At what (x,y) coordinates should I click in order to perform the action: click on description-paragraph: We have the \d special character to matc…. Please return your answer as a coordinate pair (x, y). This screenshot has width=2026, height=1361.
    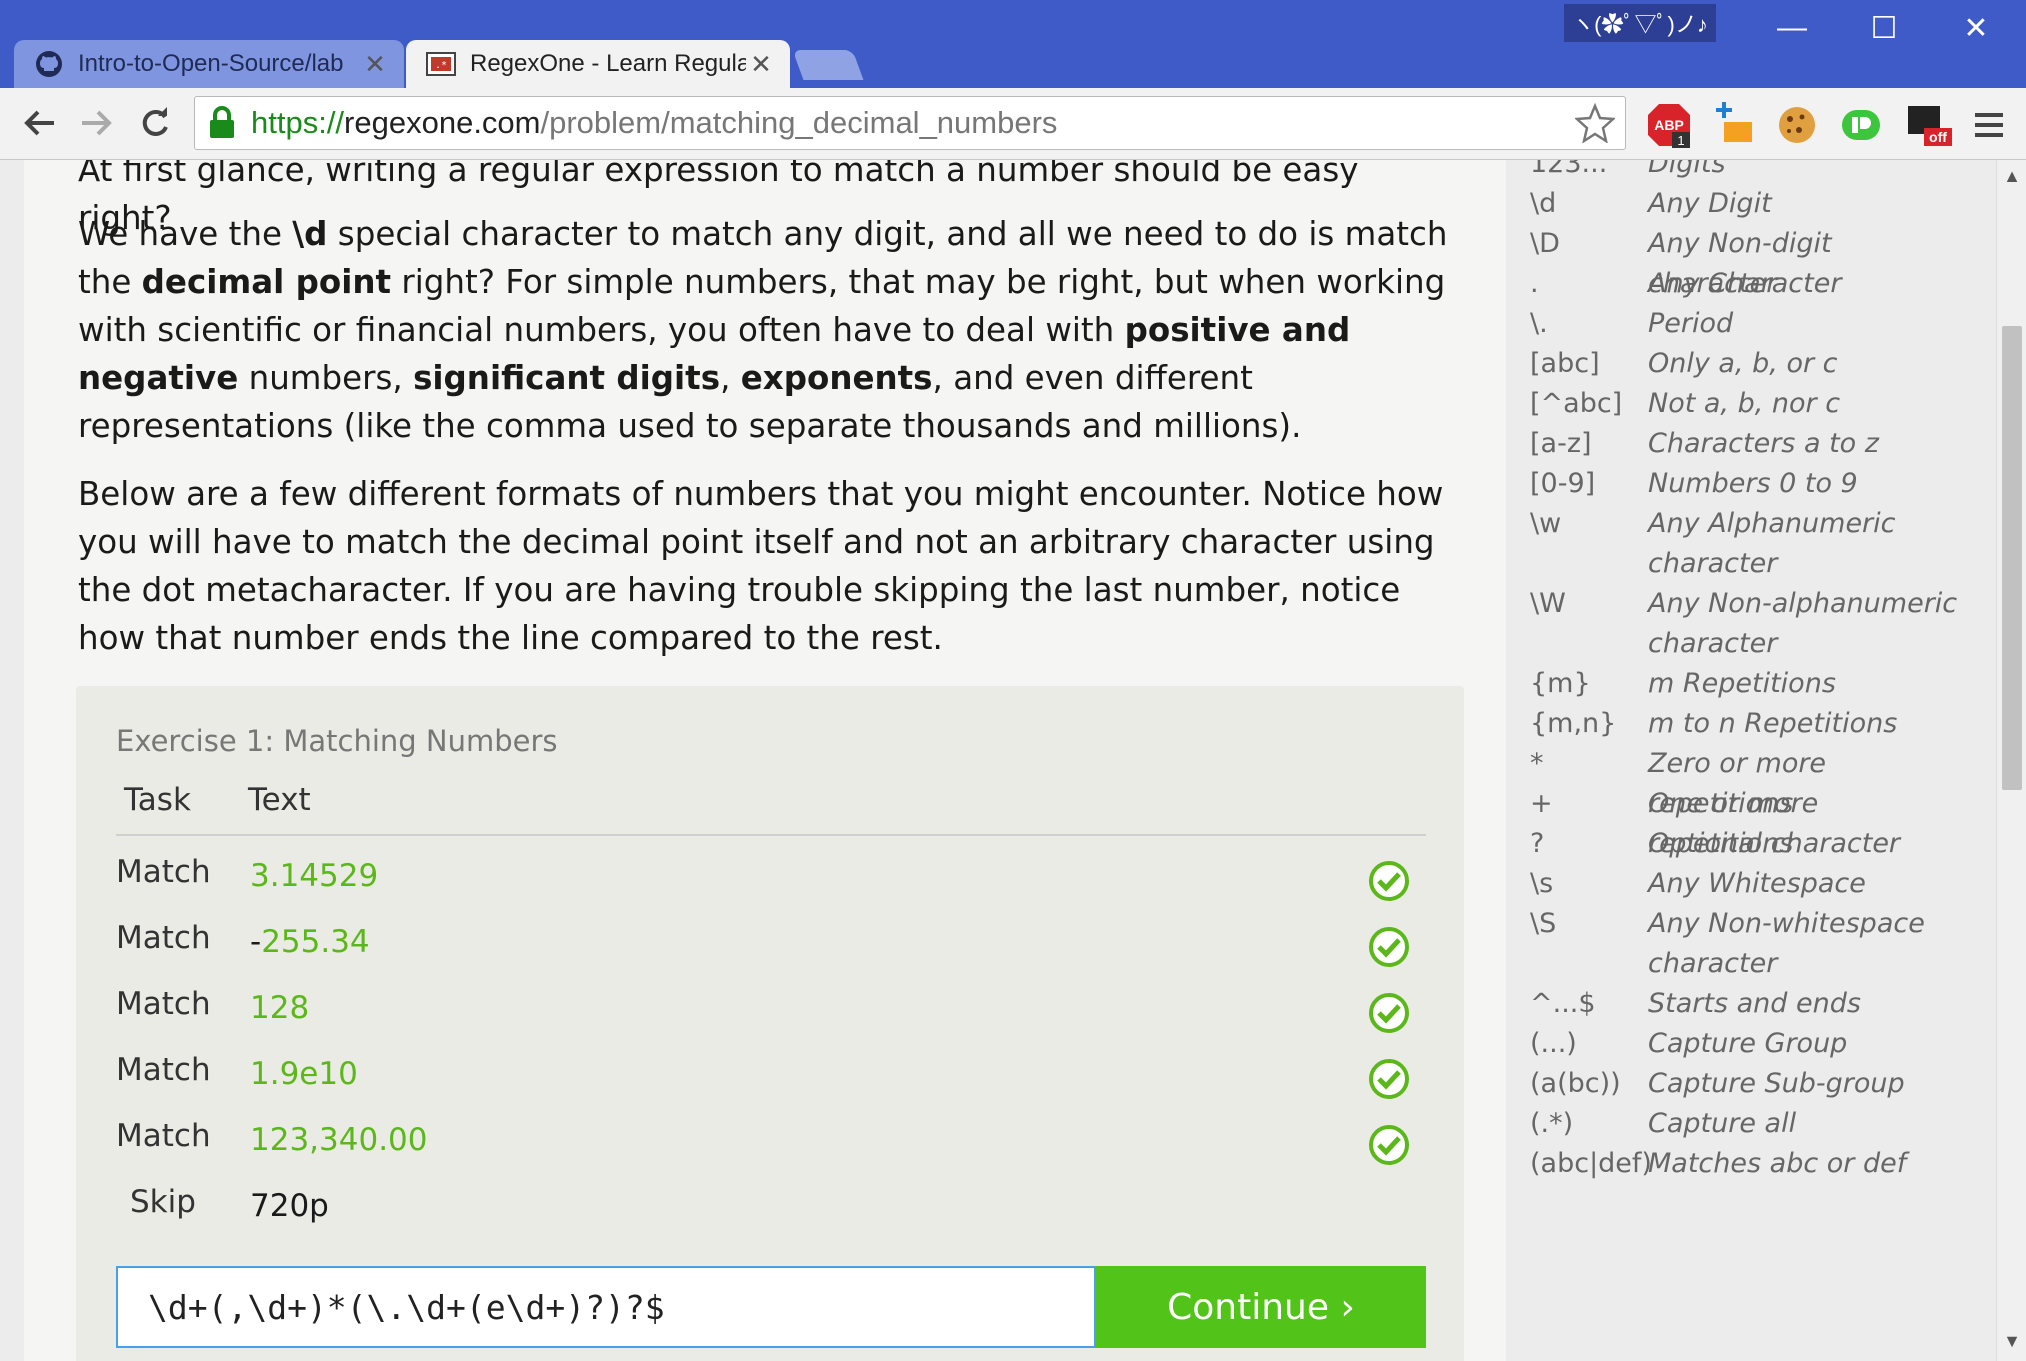
    Looking at the image, I should click on (763, 330).